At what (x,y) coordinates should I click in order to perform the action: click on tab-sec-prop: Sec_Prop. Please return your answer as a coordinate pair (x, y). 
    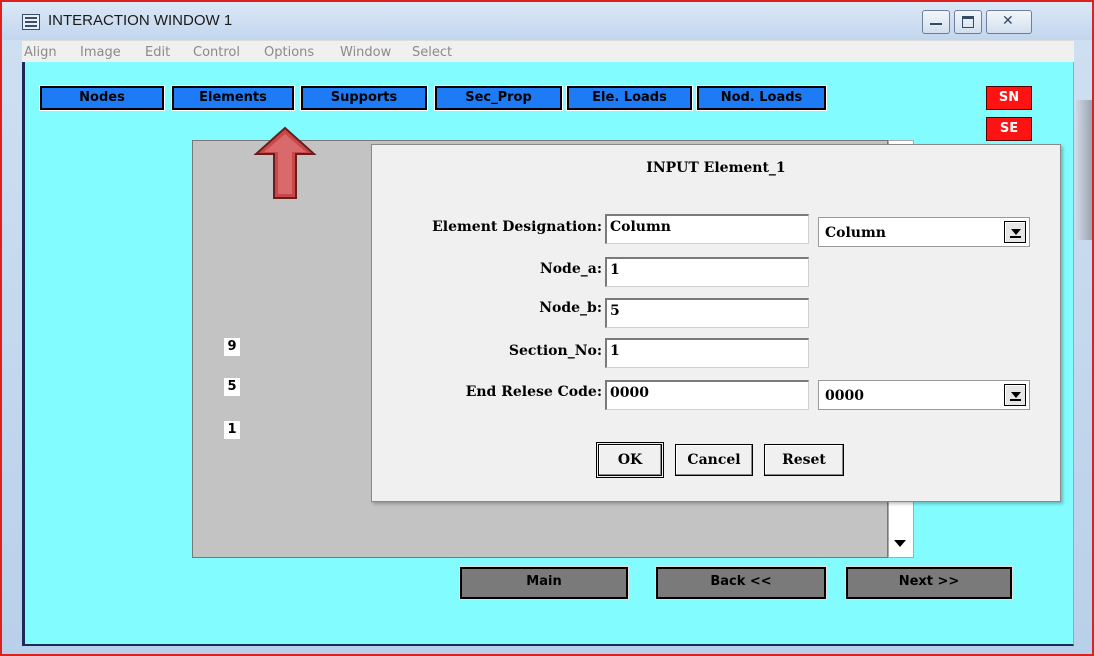
    Looking at the image, I should click on (498, 98).